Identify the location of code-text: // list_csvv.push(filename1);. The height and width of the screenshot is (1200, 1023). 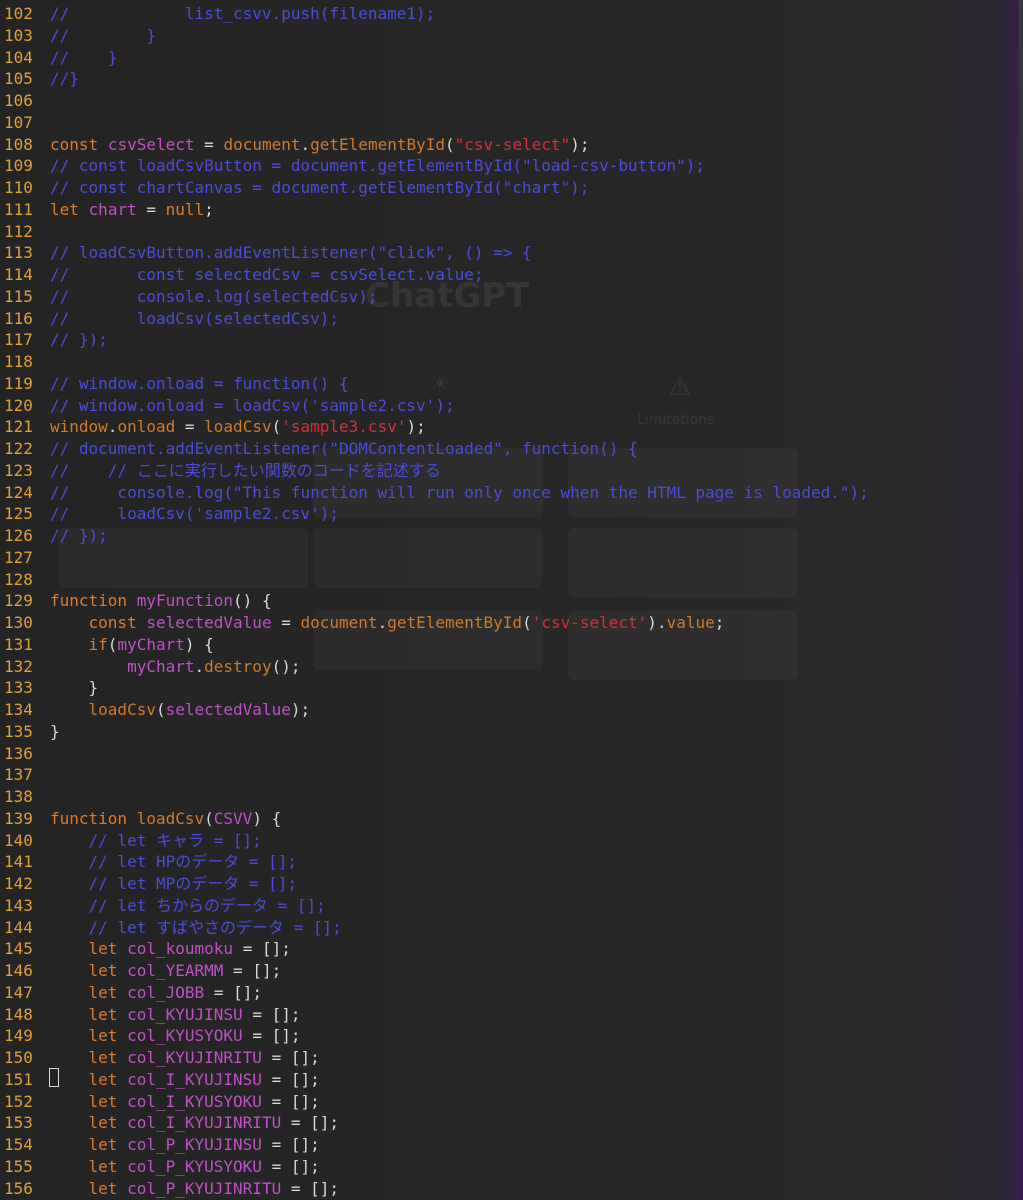
(243, 13).